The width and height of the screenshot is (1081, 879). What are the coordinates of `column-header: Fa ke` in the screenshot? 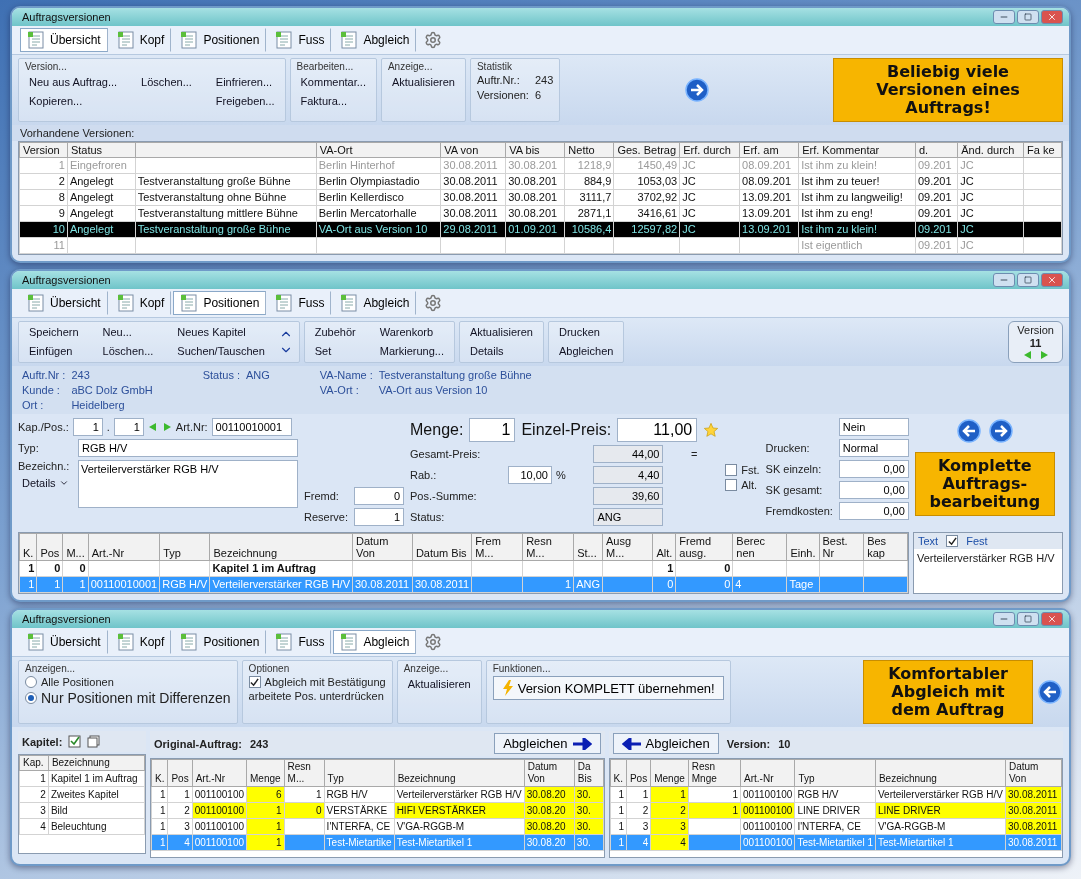 It's located at (1042, 150).